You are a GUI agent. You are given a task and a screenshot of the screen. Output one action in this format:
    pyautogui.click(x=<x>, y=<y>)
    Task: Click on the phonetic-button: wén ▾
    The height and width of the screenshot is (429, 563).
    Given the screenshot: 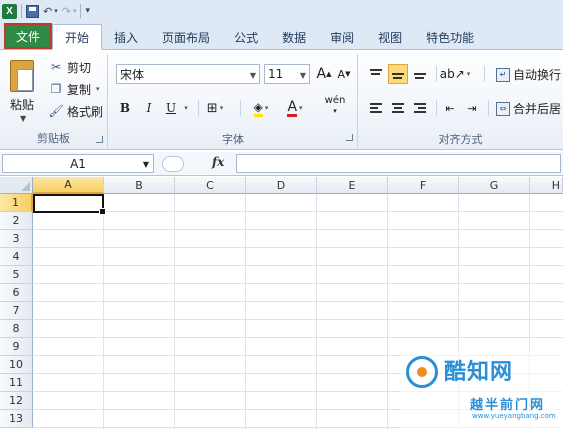 What is the action you would take?
    pyautogui.click(x=335, y=106)
    